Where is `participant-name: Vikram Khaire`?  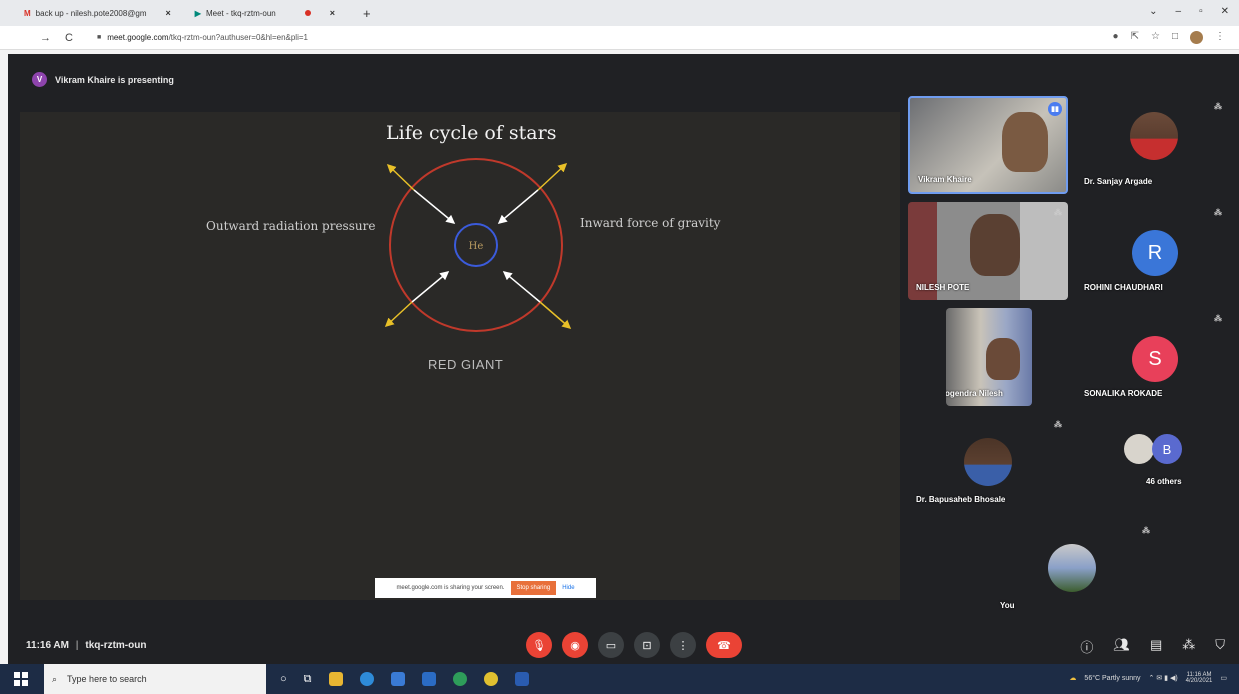 participant-name: Vikram Khaire is located at coordinates (945, 179).